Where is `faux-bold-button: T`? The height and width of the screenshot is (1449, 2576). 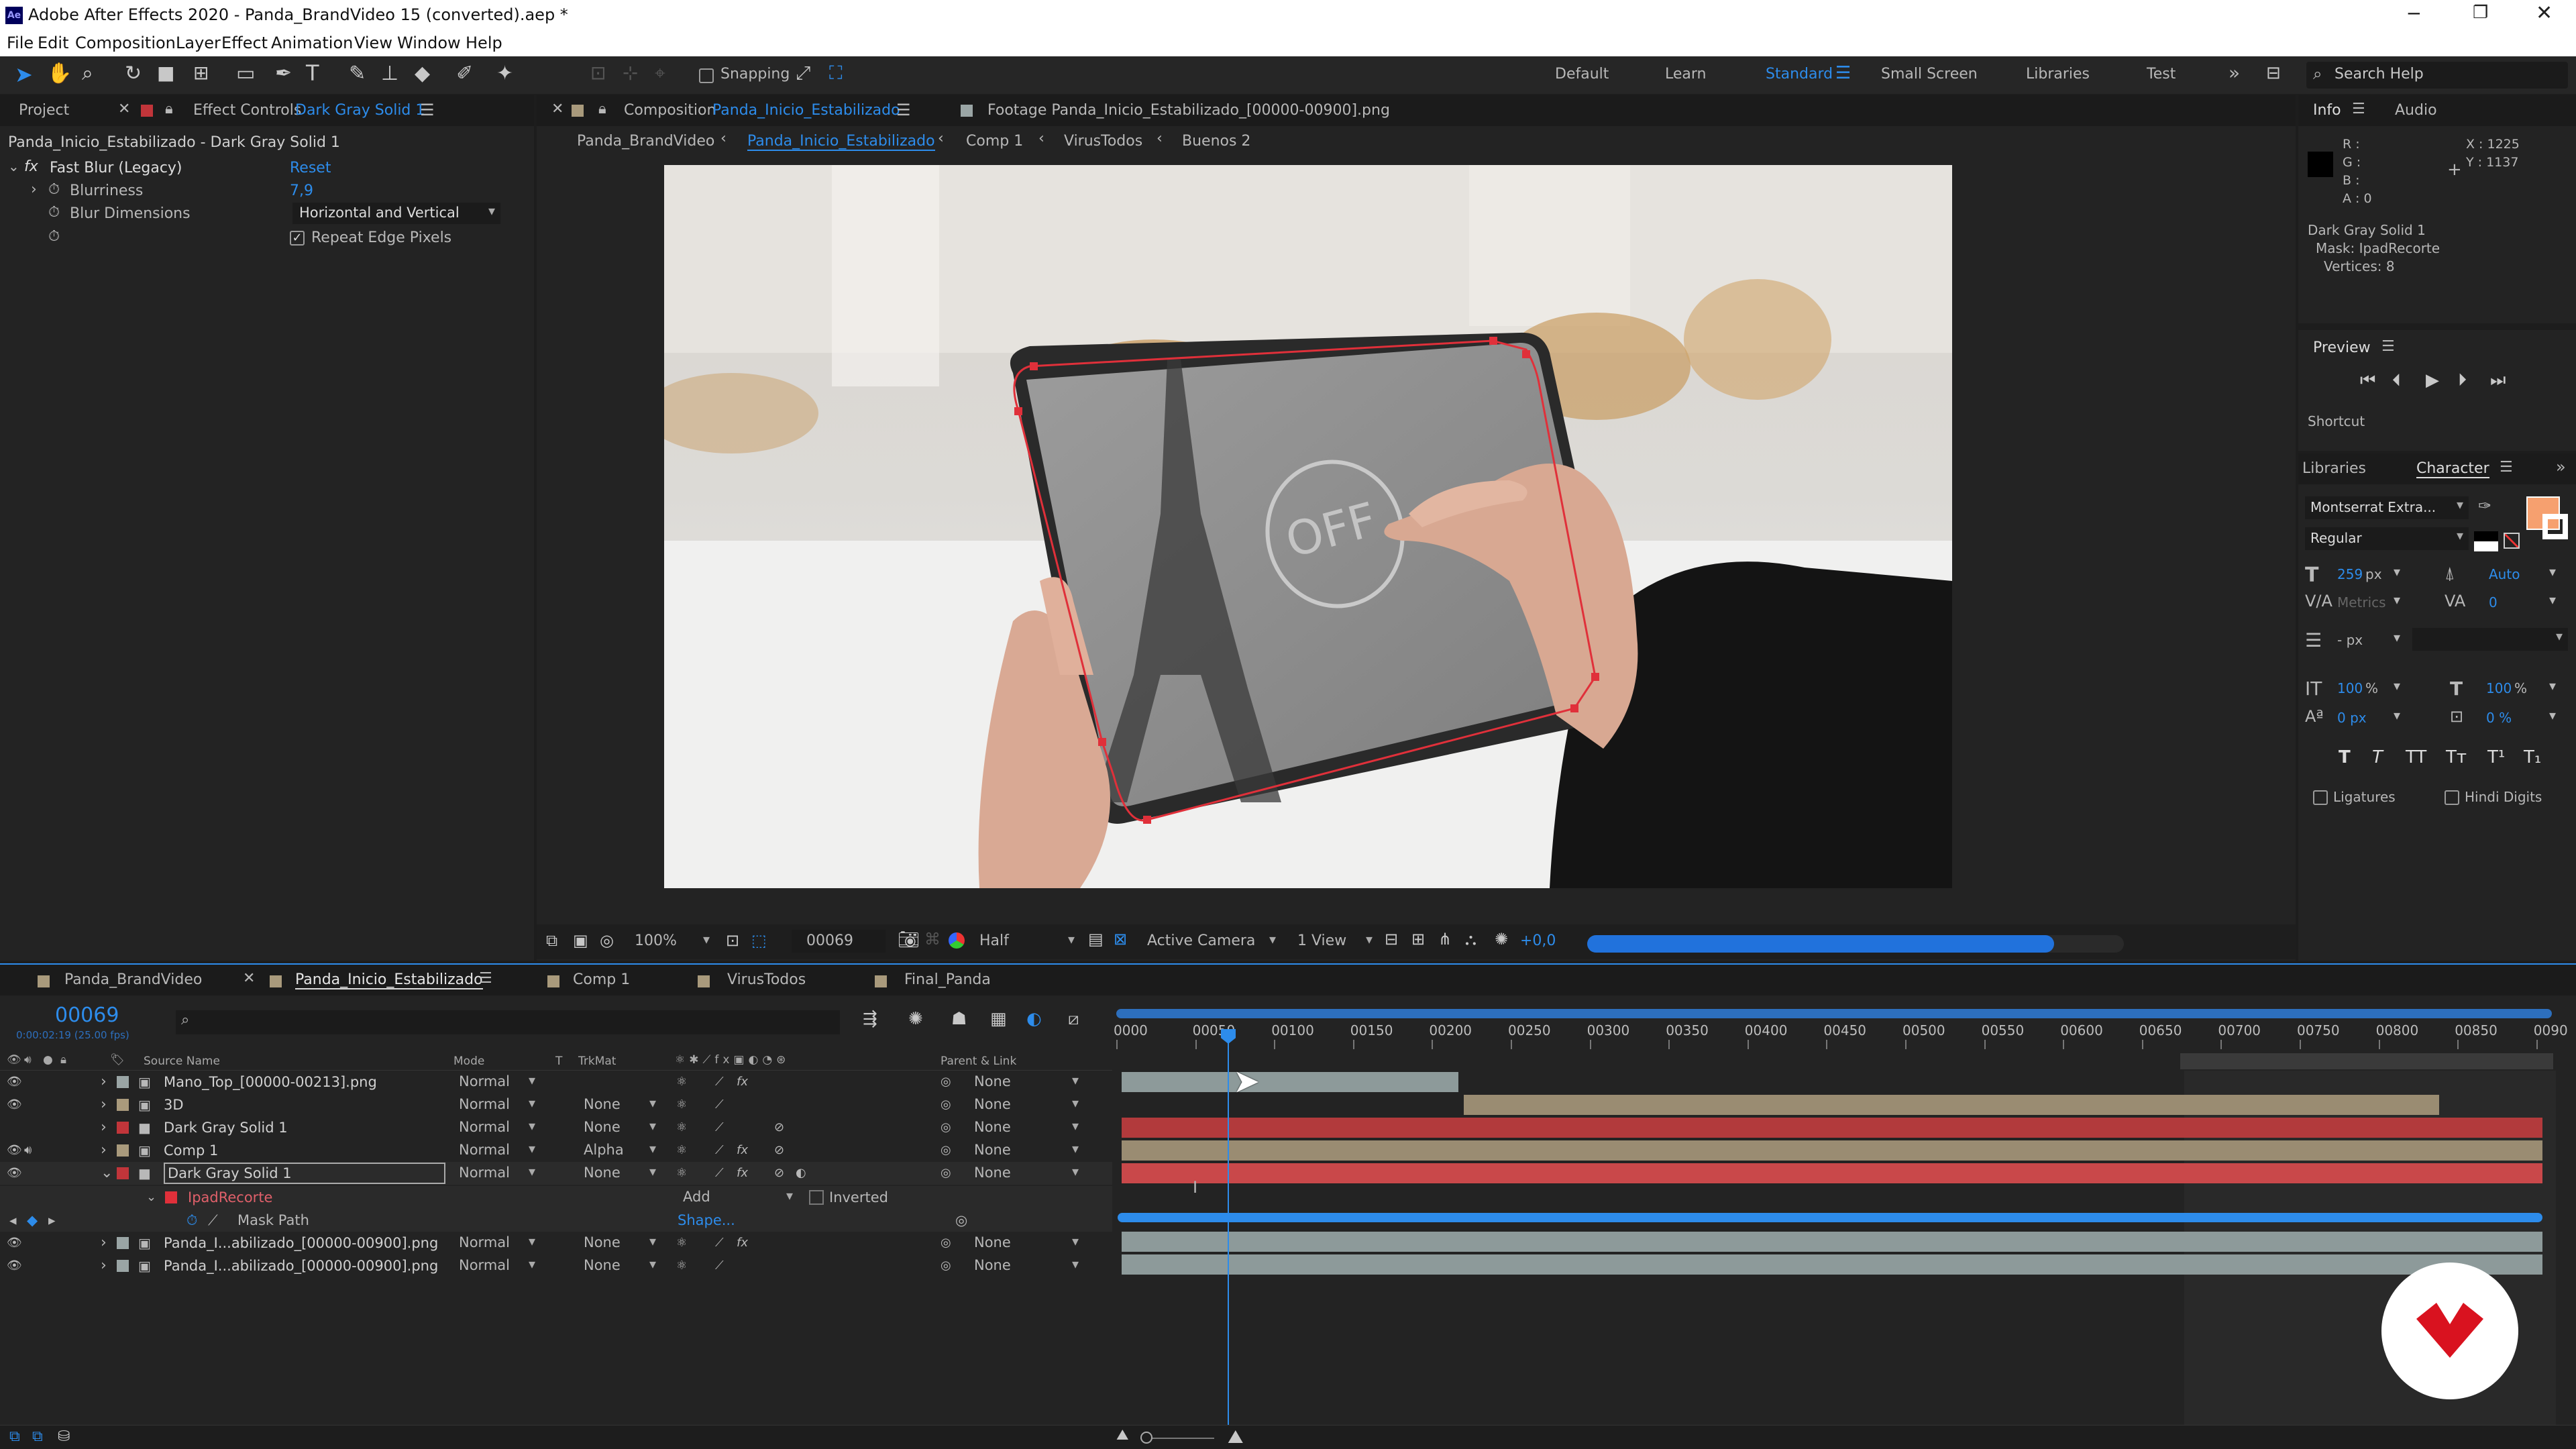
faux-bold-button: T is located at coordinates (2345, 757).